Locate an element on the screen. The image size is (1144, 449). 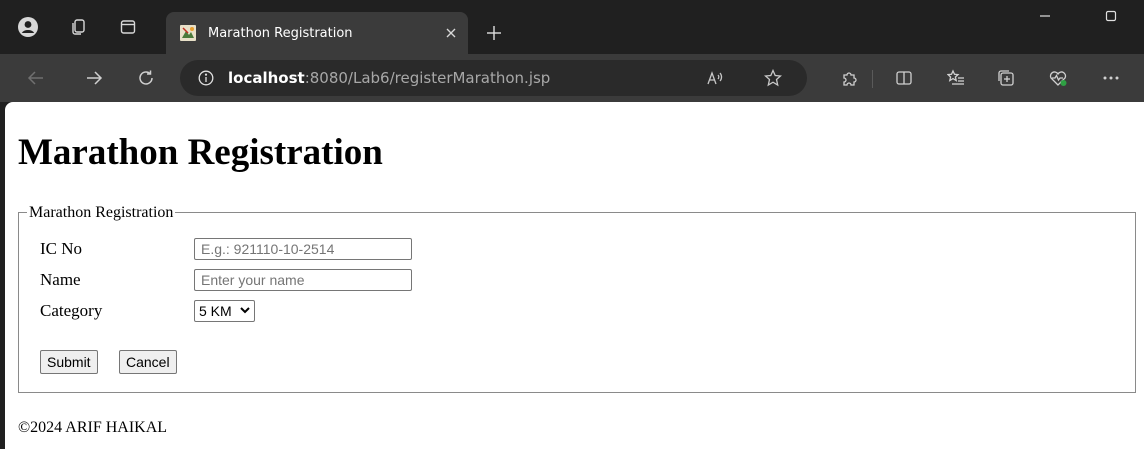
extensions-icon is located at coordinates (850, 79).